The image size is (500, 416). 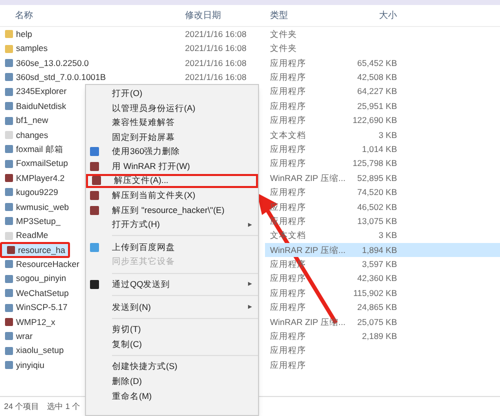 What do you see at coordinates (172, 151) in the screenshot?
I see `menu-item: 使用360强力删除` at bounding box center [172, 151].